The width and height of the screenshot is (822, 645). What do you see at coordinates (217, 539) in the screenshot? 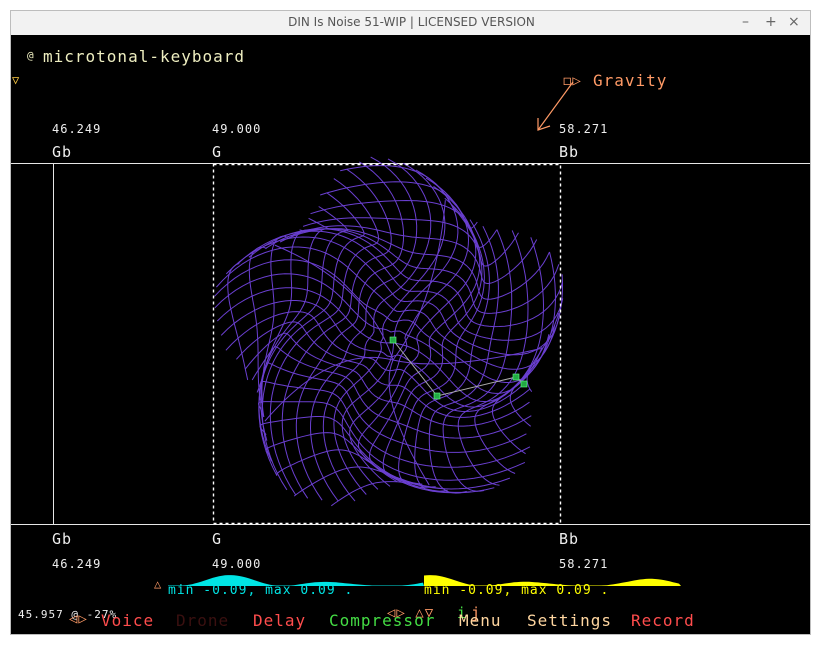
I see `bottom-note-g: G` at bounding box center [217, 539].